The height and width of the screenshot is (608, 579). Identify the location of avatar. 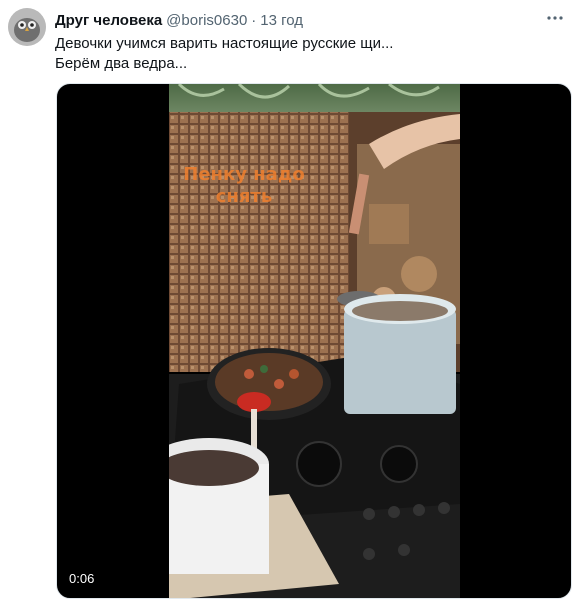
(27, 27).